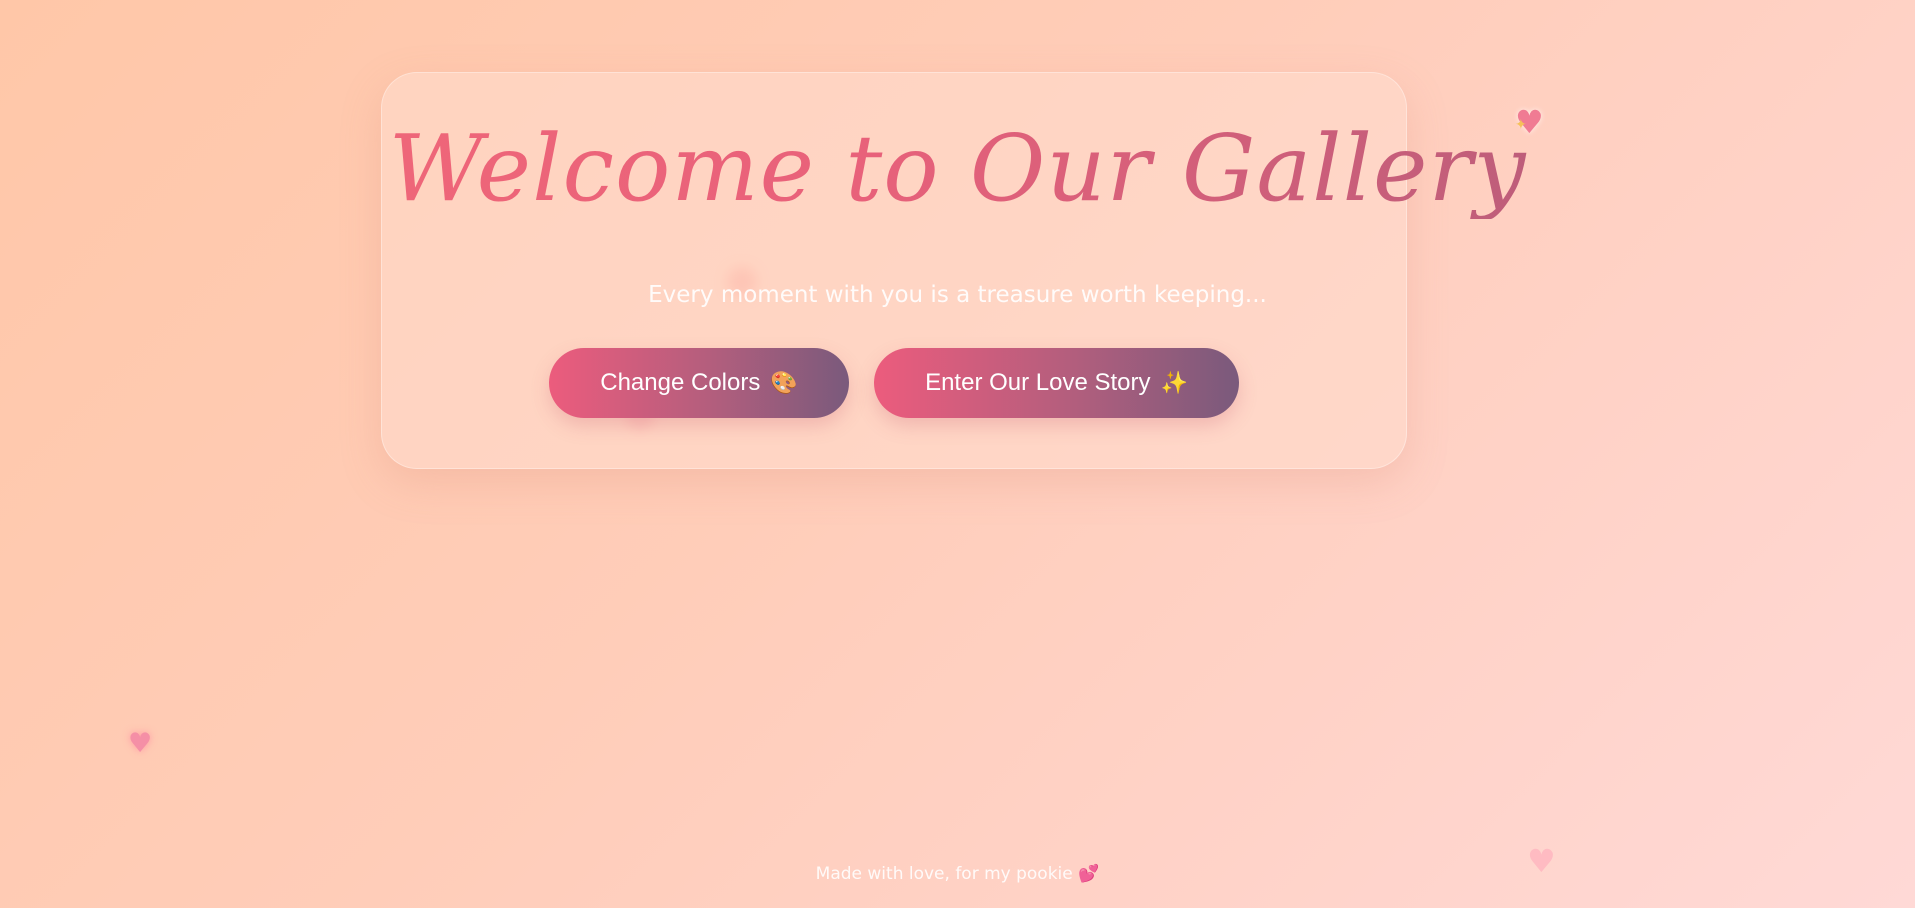  What do you see at coordinates (957, 168) in the screenshot?
I see `page-title: Welcome to Our Gallery` at bounding box center [957, 168].